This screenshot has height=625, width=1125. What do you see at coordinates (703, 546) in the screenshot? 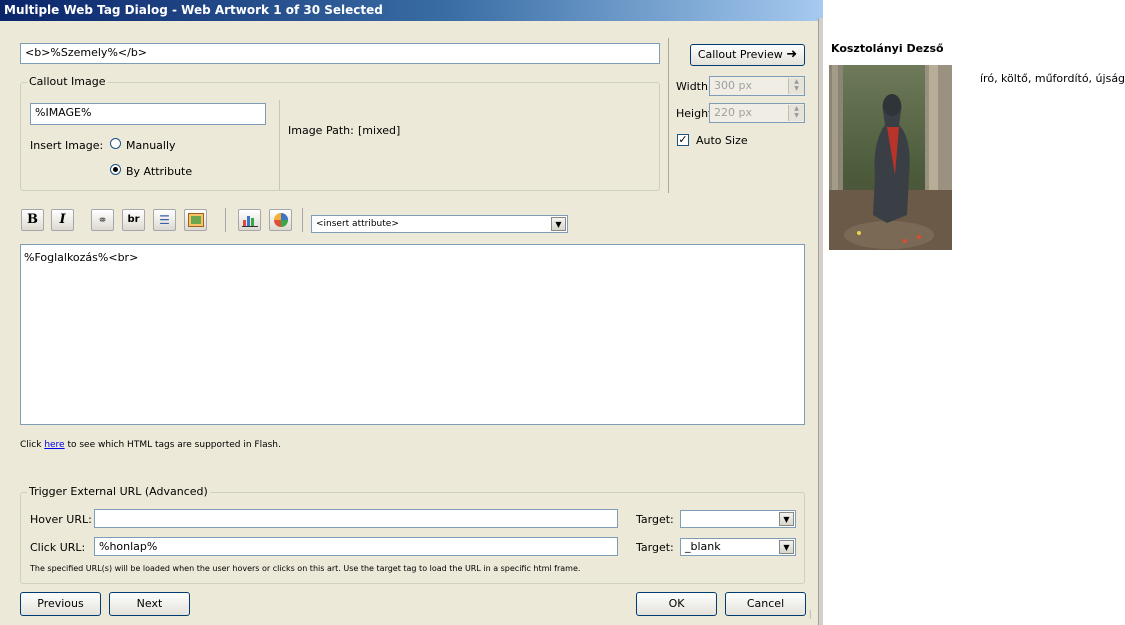
I see `click-target-value: _blank` at bounding box center [703, 546].